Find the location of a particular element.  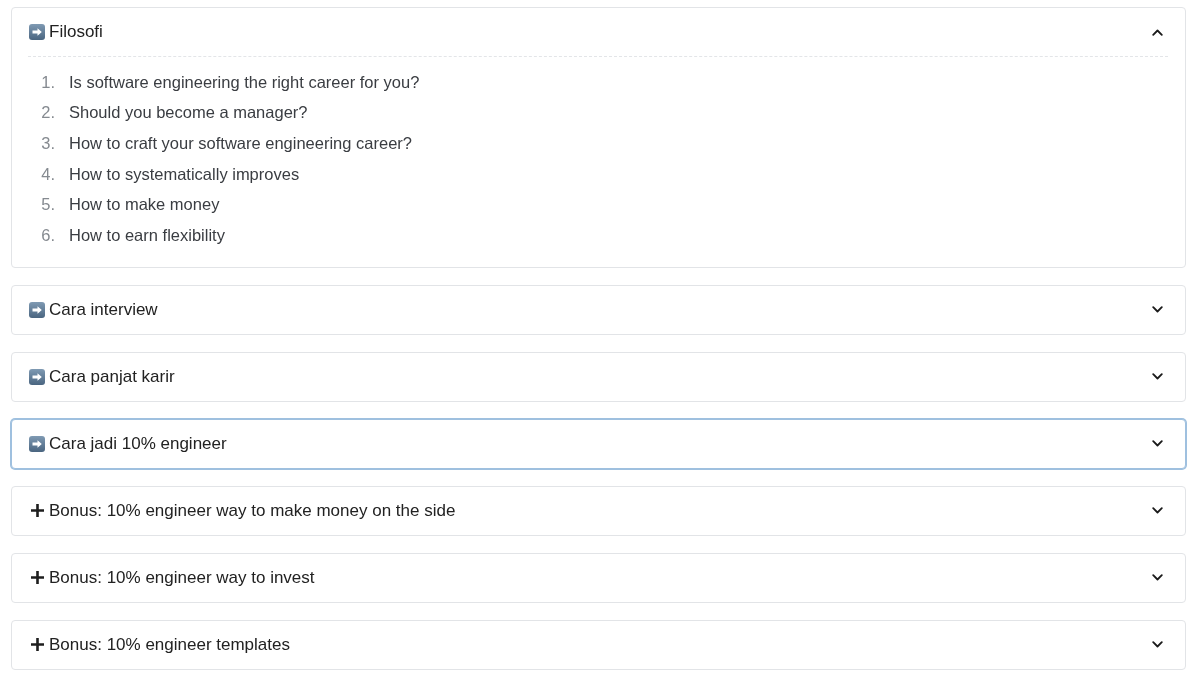

list-item-text: How to craft your software engineering career? is located at coordinates (240, 143).